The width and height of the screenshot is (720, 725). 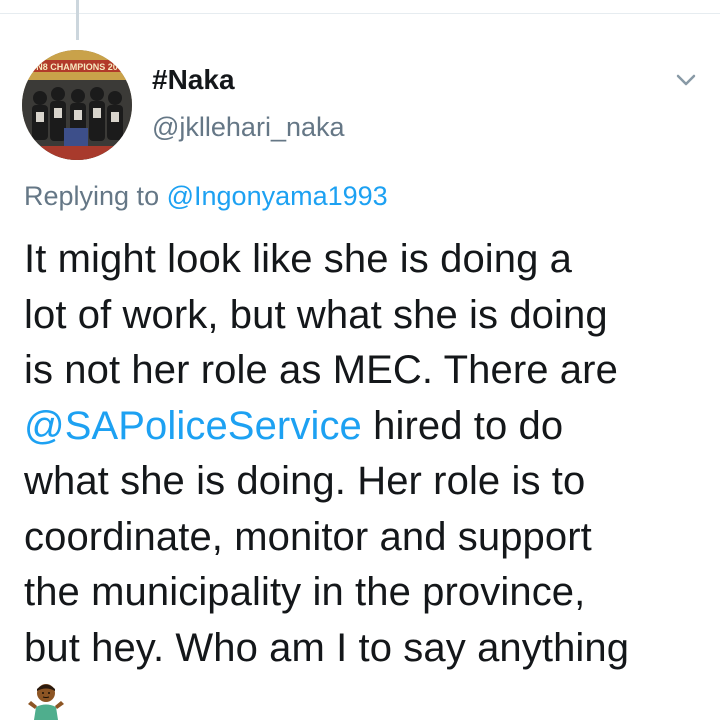 I want to click on top-divider, so click(x=360, y=13).